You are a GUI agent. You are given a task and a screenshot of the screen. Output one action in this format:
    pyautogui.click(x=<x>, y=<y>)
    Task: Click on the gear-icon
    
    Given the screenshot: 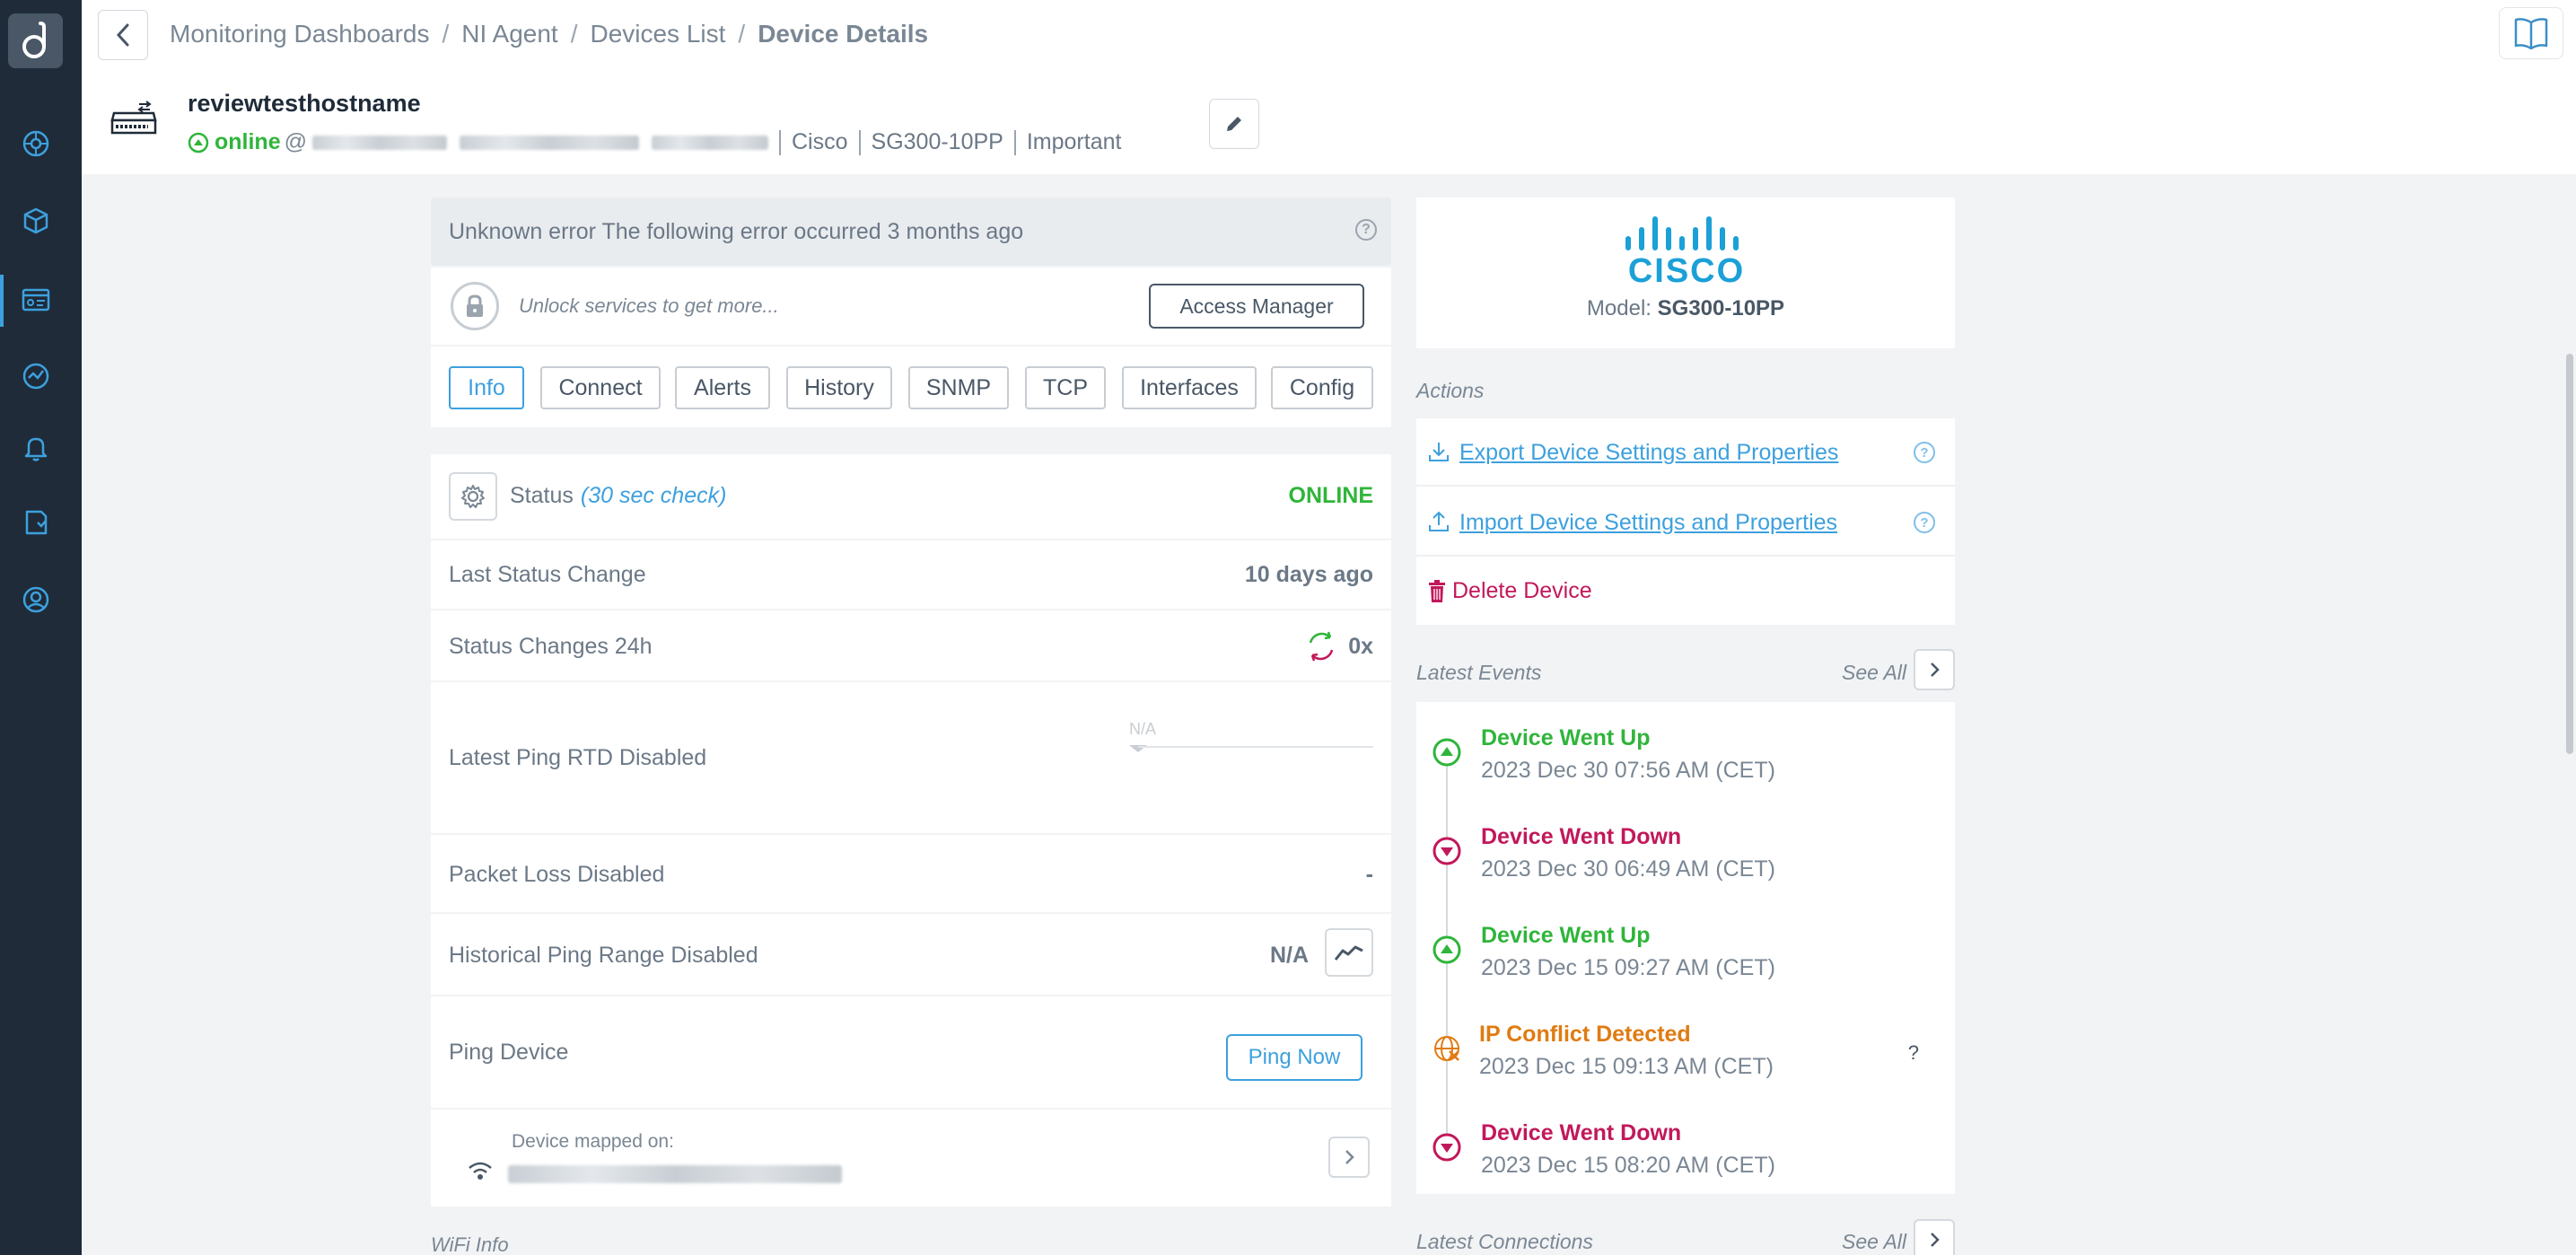 What is the action you would take?
    pyautogui.click(x=473, y=496)
    